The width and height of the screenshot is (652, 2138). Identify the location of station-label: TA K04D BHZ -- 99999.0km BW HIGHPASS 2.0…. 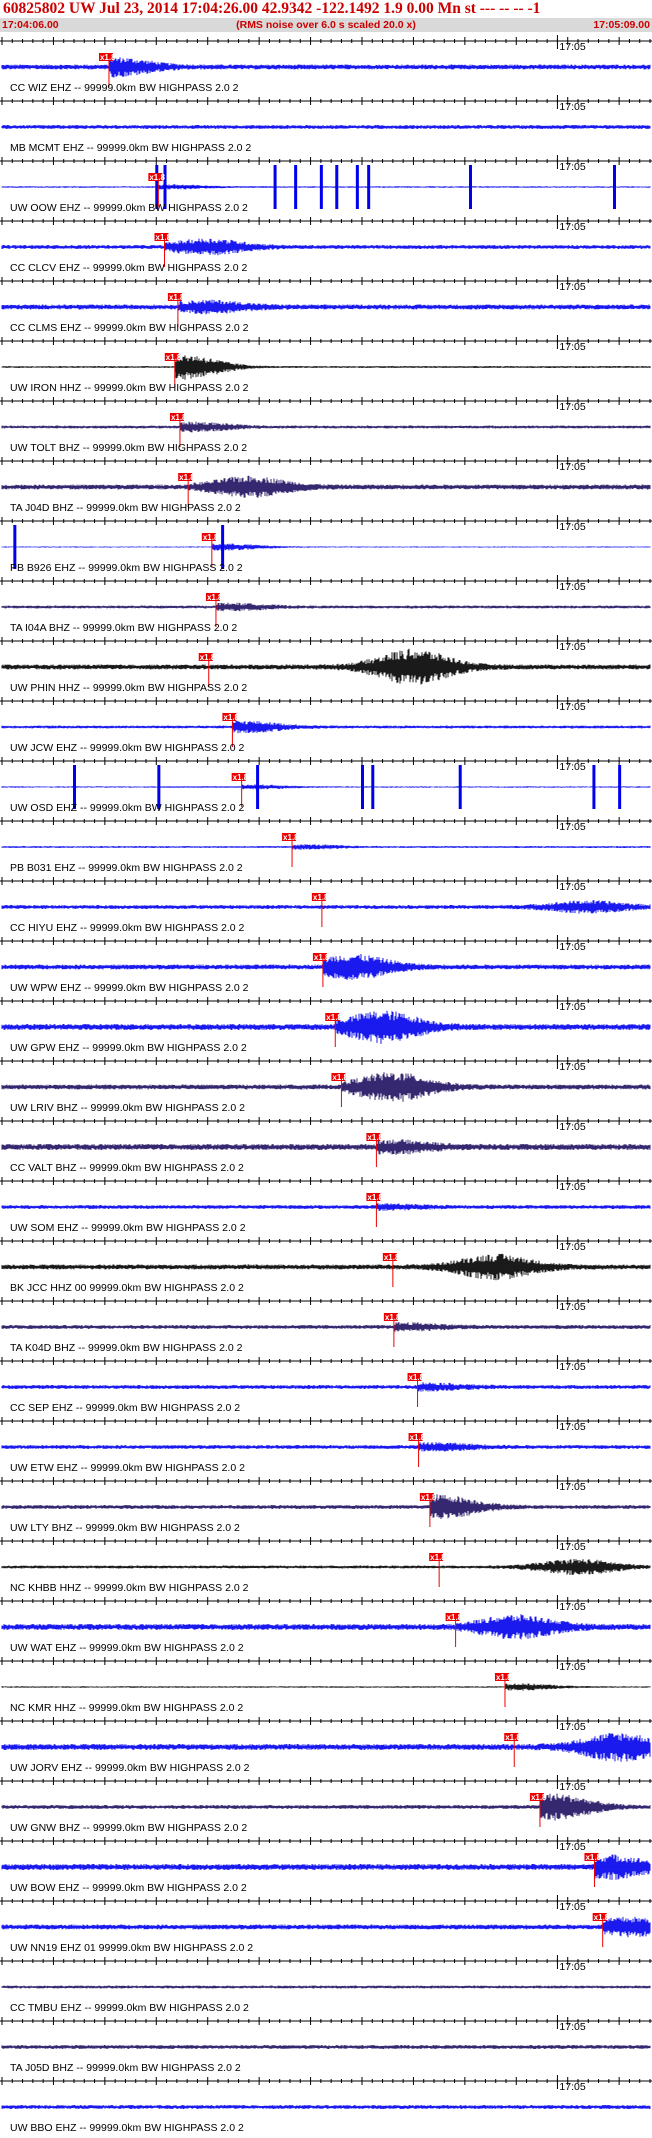
(126, 1348).